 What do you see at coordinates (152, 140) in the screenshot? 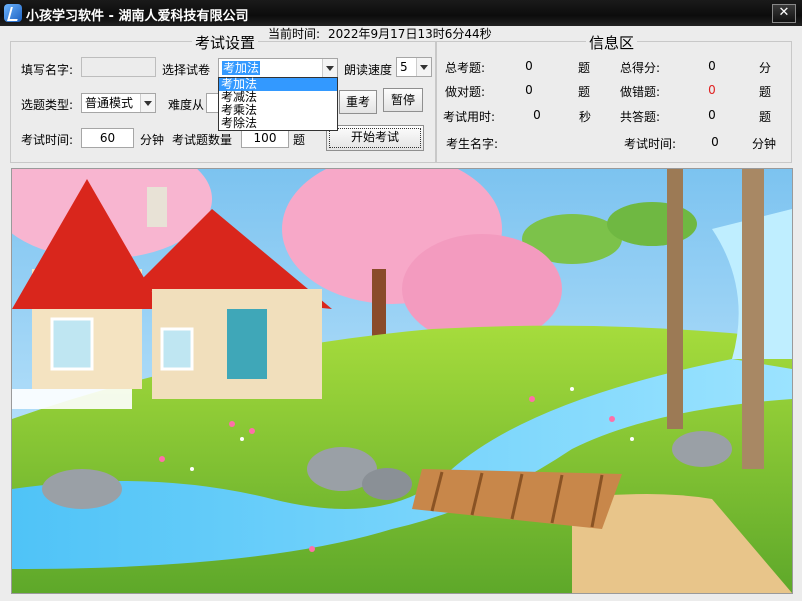
I see `exam-time-unit: 分钟` at bounding box center [152, 140].